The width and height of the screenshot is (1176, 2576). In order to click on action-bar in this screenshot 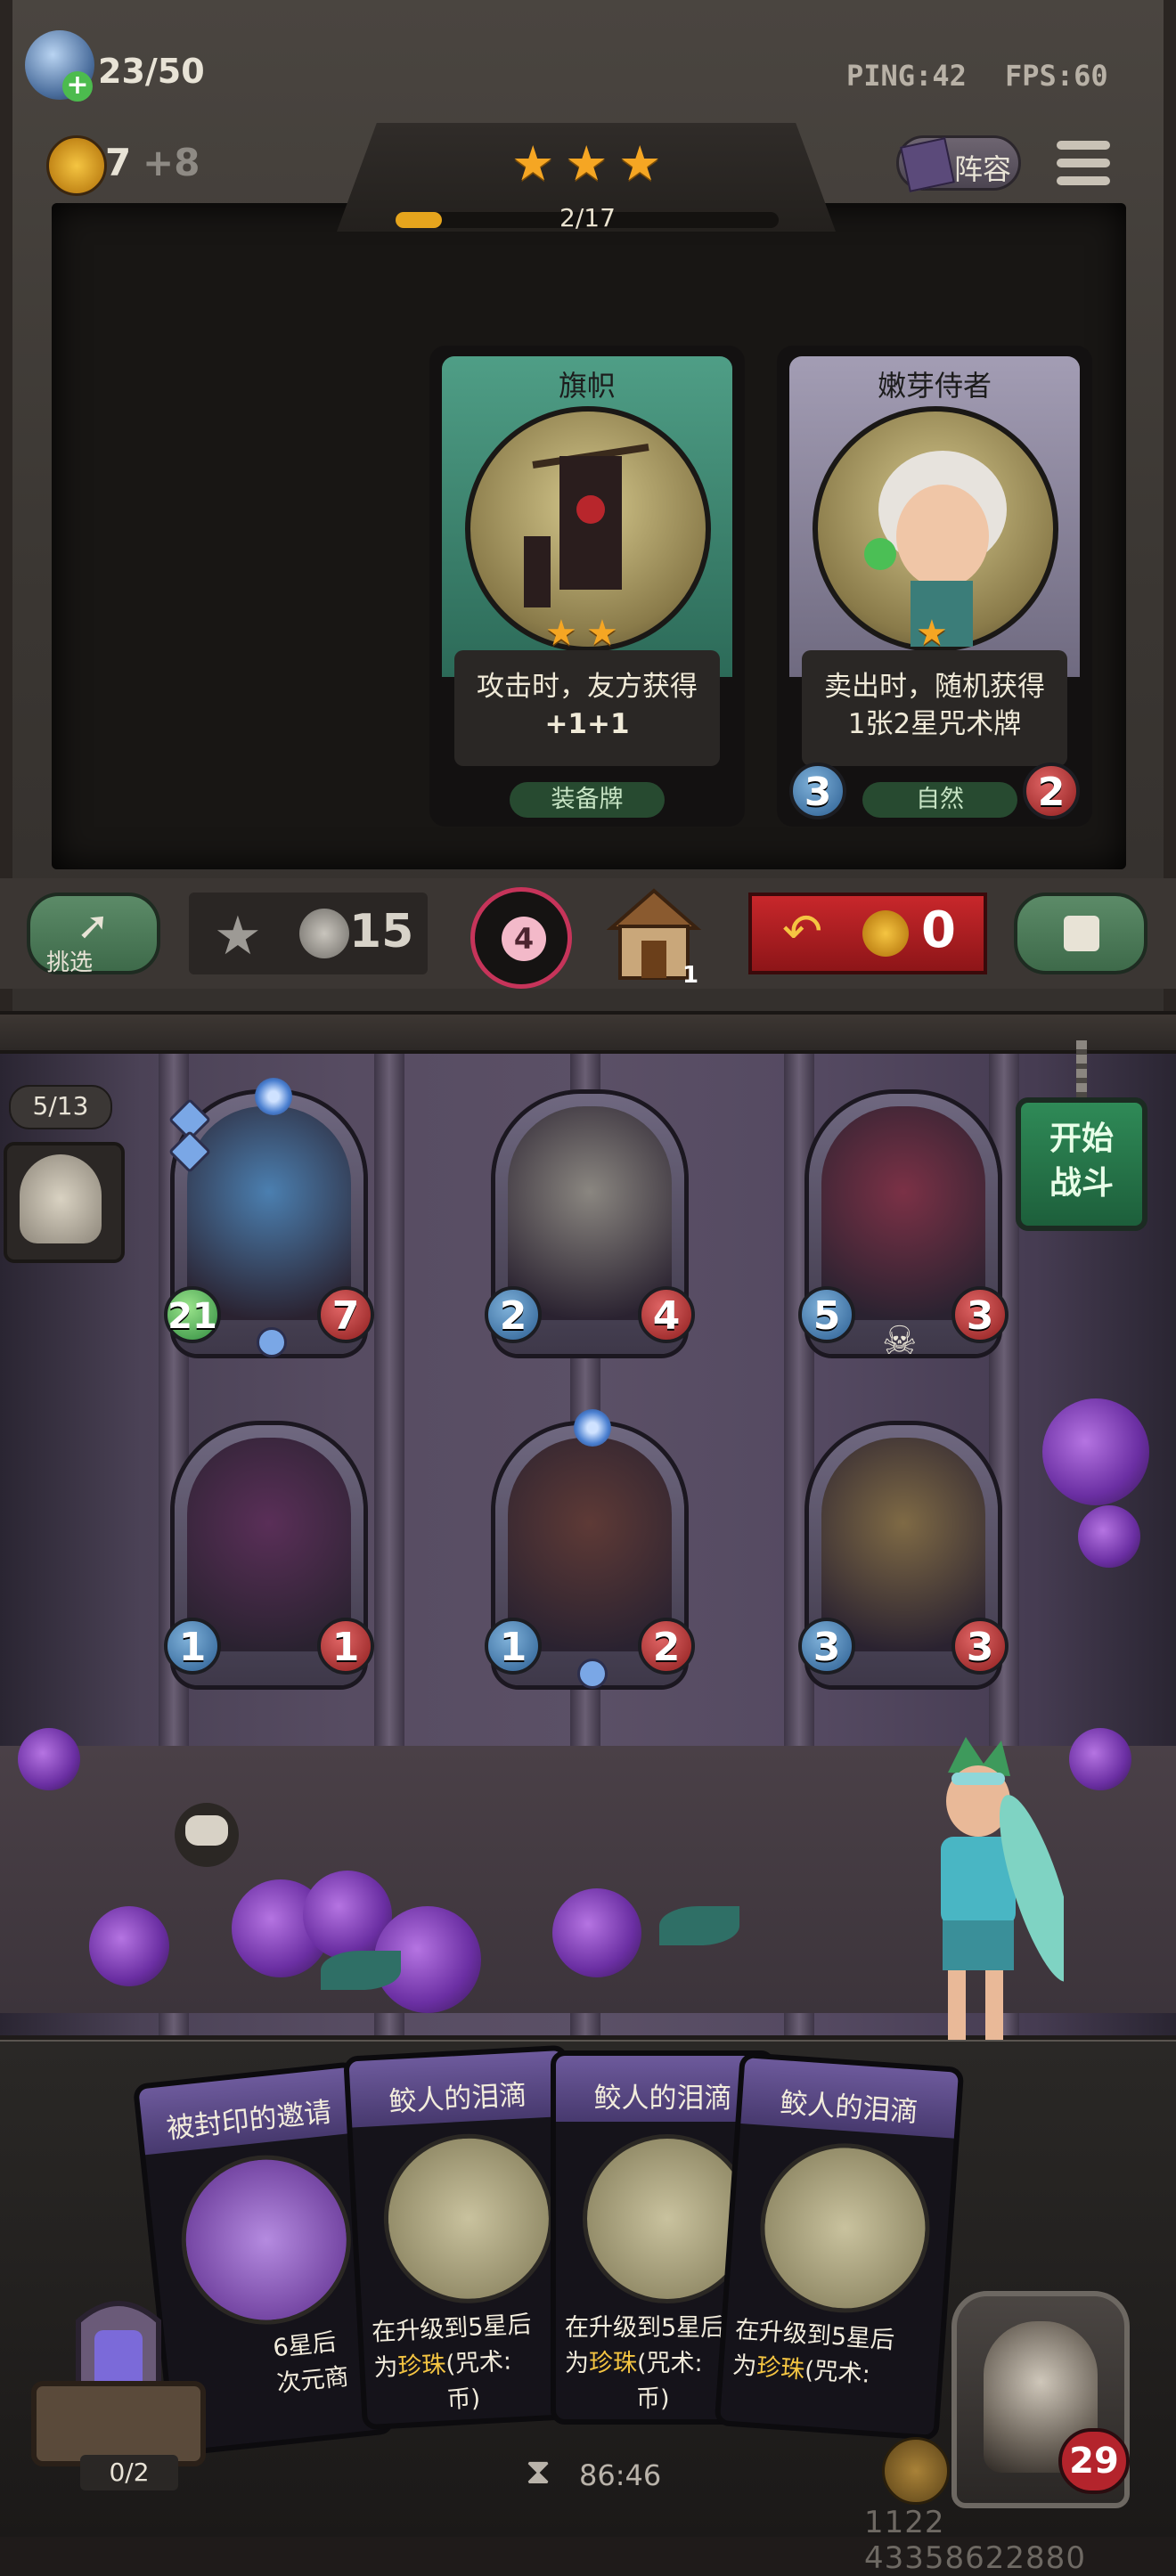, I will do `click(588, 934)`.